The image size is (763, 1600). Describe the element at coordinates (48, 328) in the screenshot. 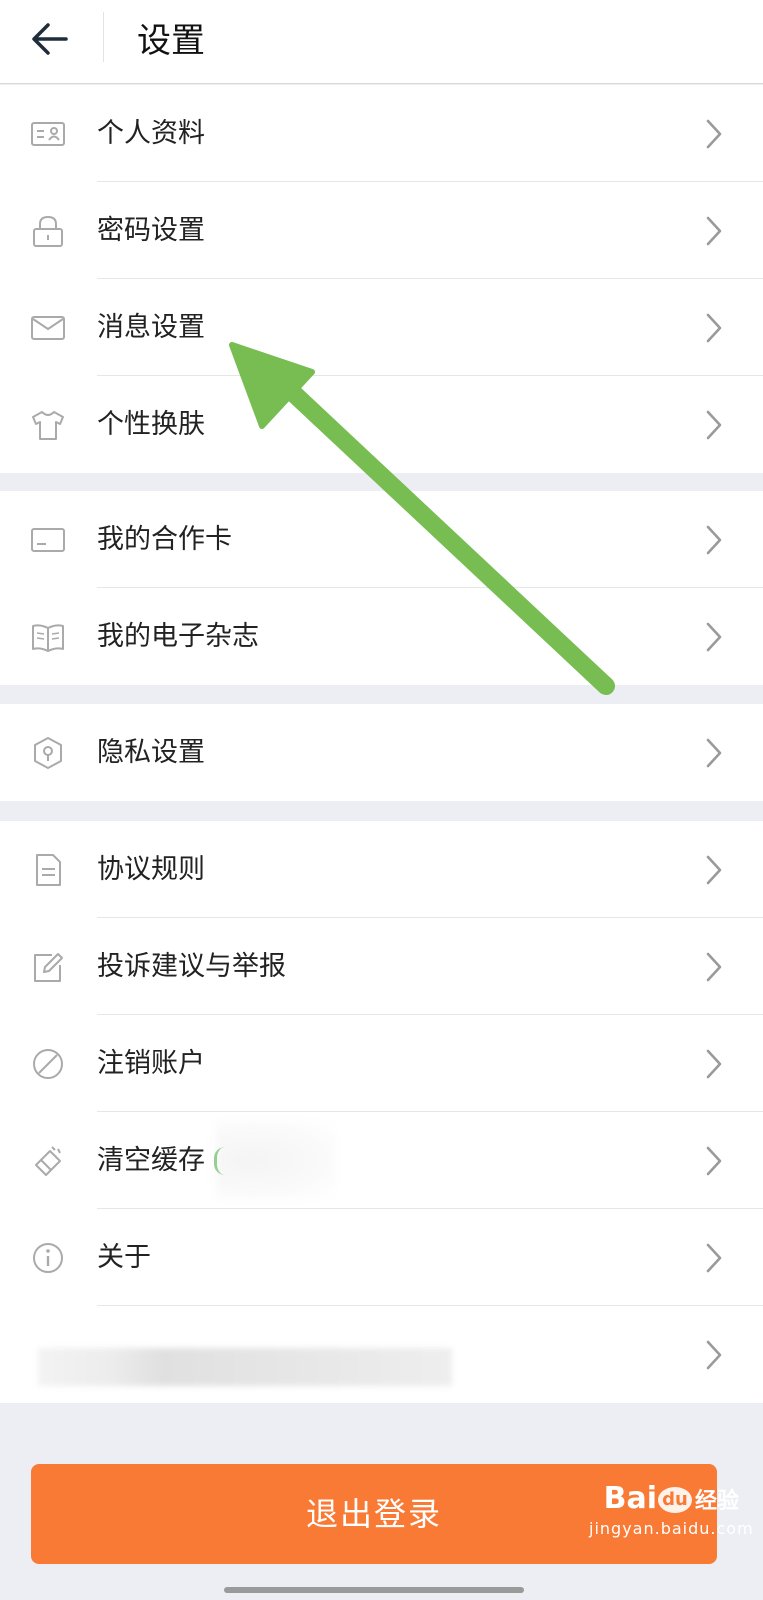

I see `envelope-icon` at that location.